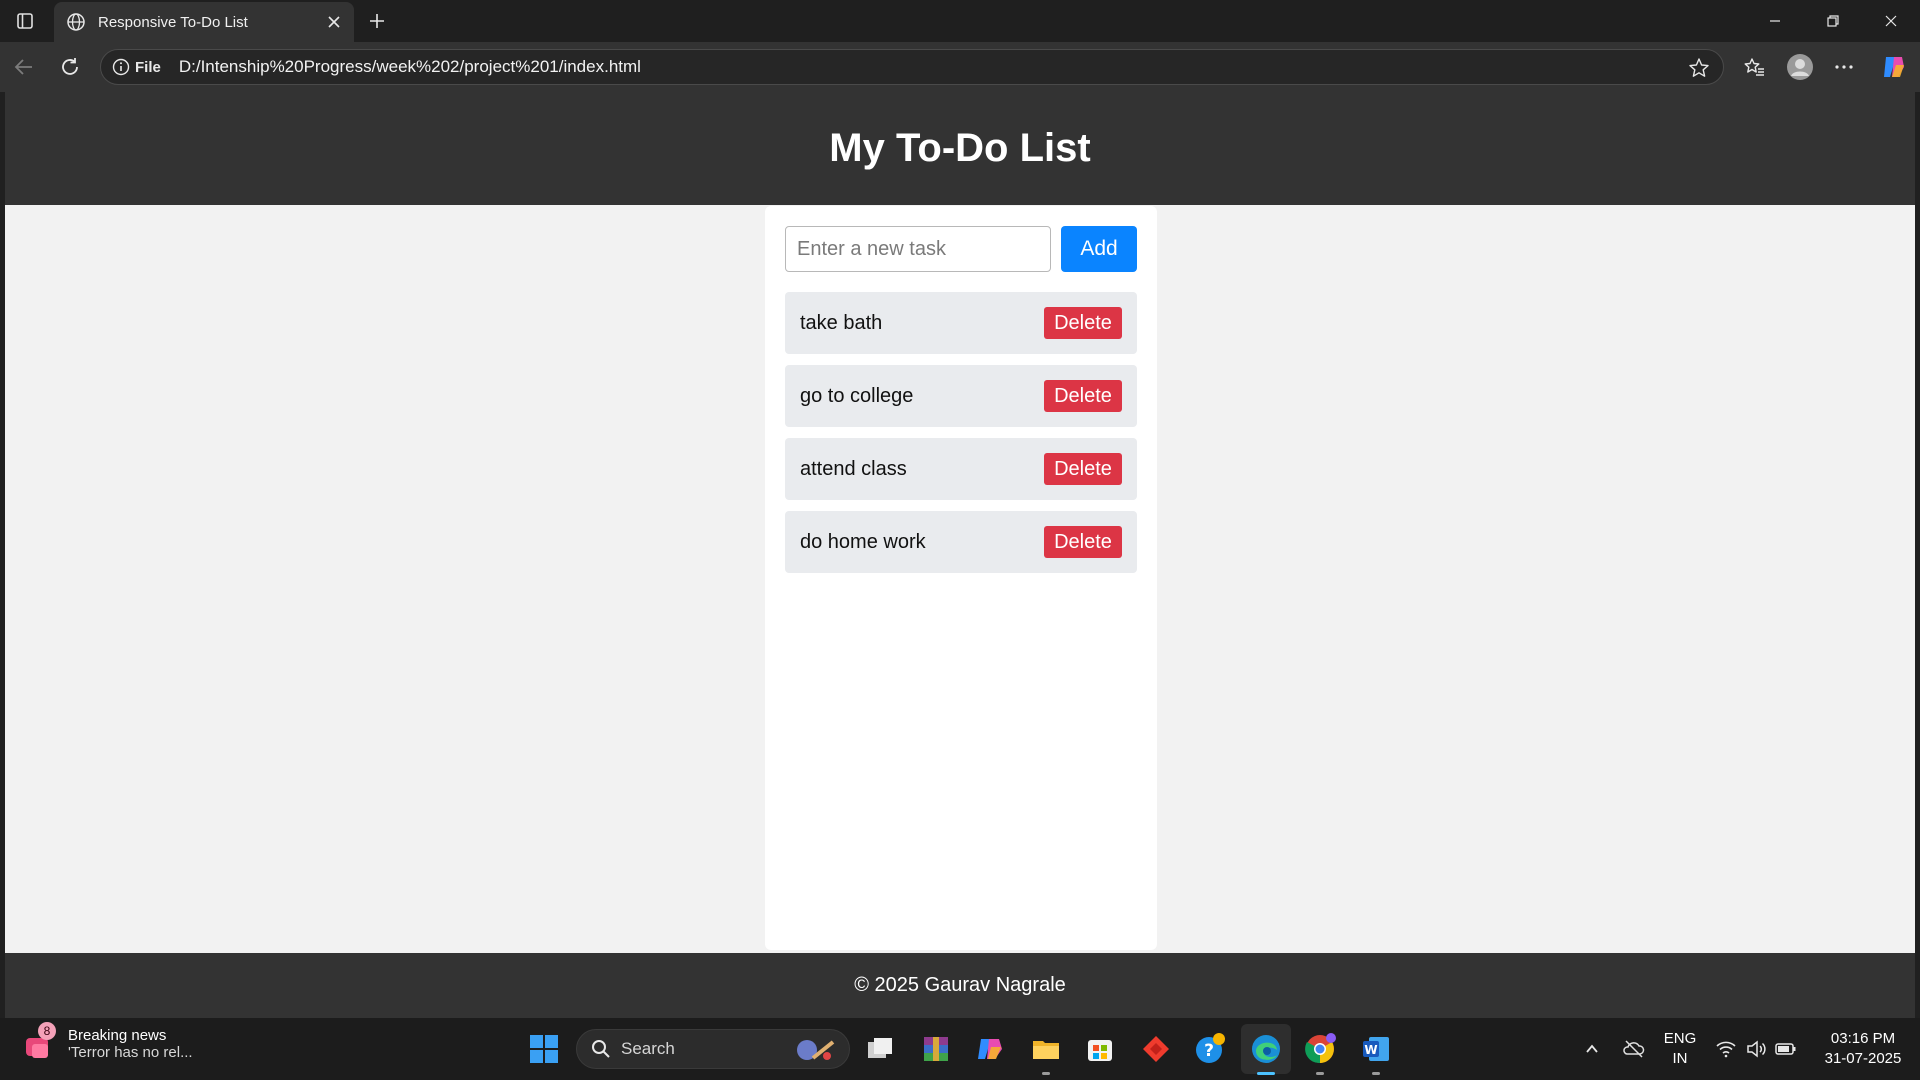 Image resolution: width=1920 pixels, height=1080 pixels. I want to click on news-title: Breaking news, so click(117, 1035).